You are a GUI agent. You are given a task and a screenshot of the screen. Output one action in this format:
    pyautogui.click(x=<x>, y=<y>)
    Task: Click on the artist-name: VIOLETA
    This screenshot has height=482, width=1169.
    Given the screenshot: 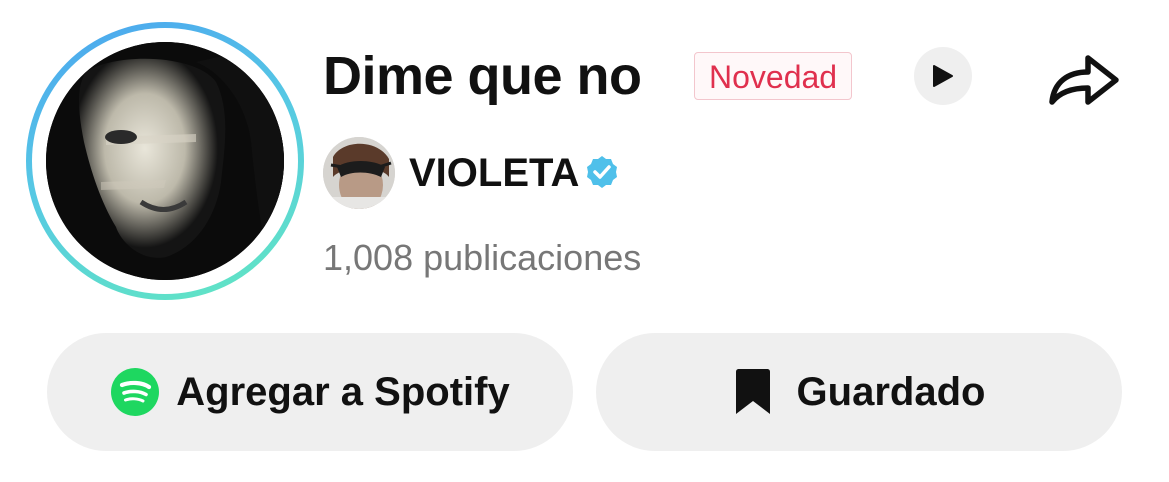 What is the action you would take?
    pyautogui.click(x=494, y=173)
    